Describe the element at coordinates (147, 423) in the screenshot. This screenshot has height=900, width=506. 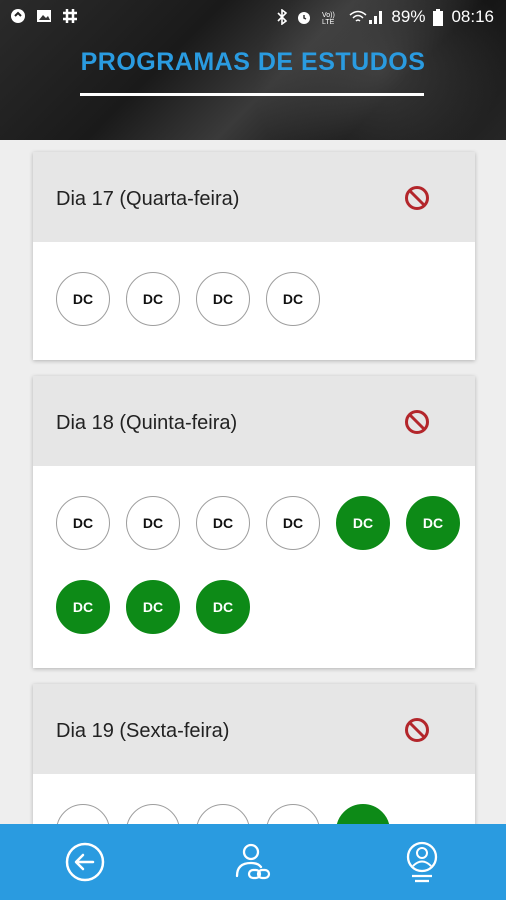
I see `day-label: Dia 18 (Quinta-feira)` at that location.